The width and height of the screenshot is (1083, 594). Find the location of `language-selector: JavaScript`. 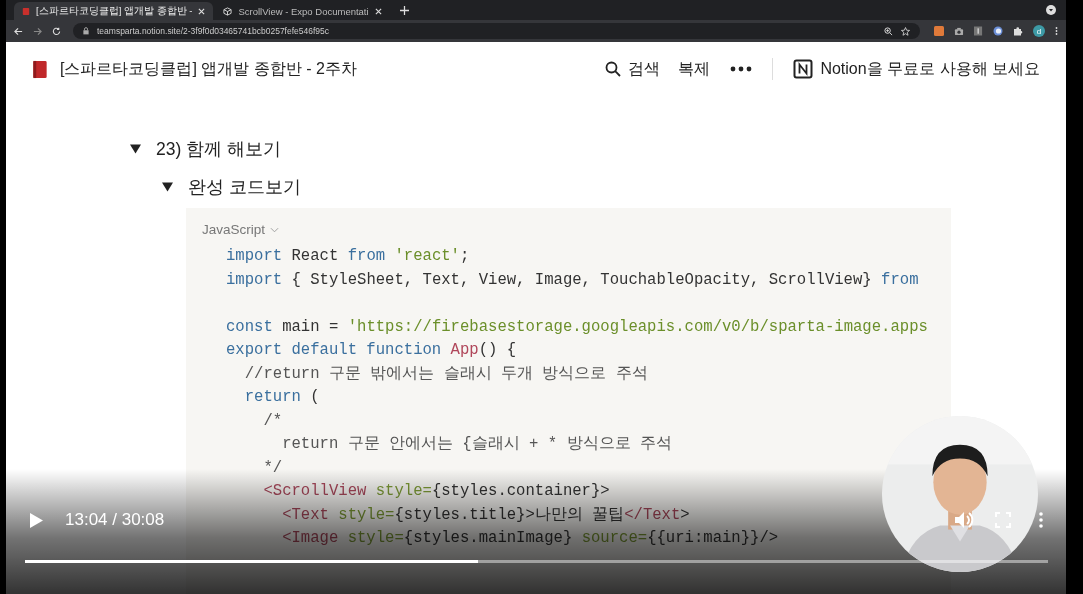

language-selector: JavaScript is located at coordinates (241, 229).